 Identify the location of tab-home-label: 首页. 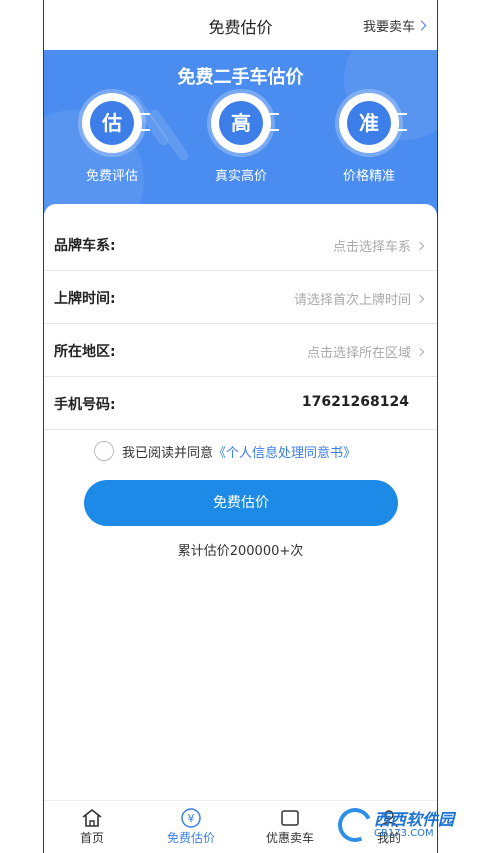
(91, 838).